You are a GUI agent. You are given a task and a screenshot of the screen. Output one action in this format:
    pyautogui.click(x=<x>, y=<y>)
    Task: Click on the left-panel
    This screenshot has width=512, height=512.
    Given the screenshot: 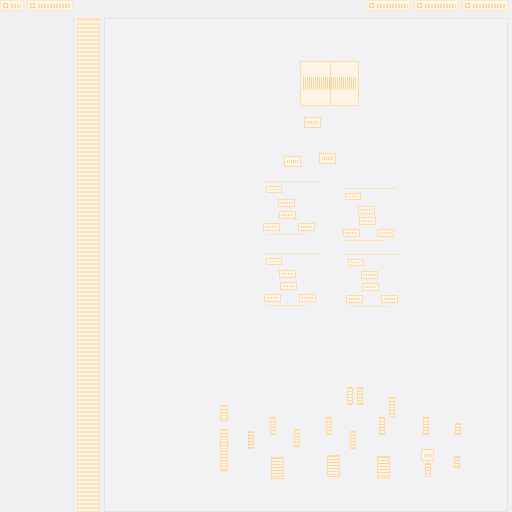 What is the action you would take?
    pyautogui.click(x=37, y=265)
    